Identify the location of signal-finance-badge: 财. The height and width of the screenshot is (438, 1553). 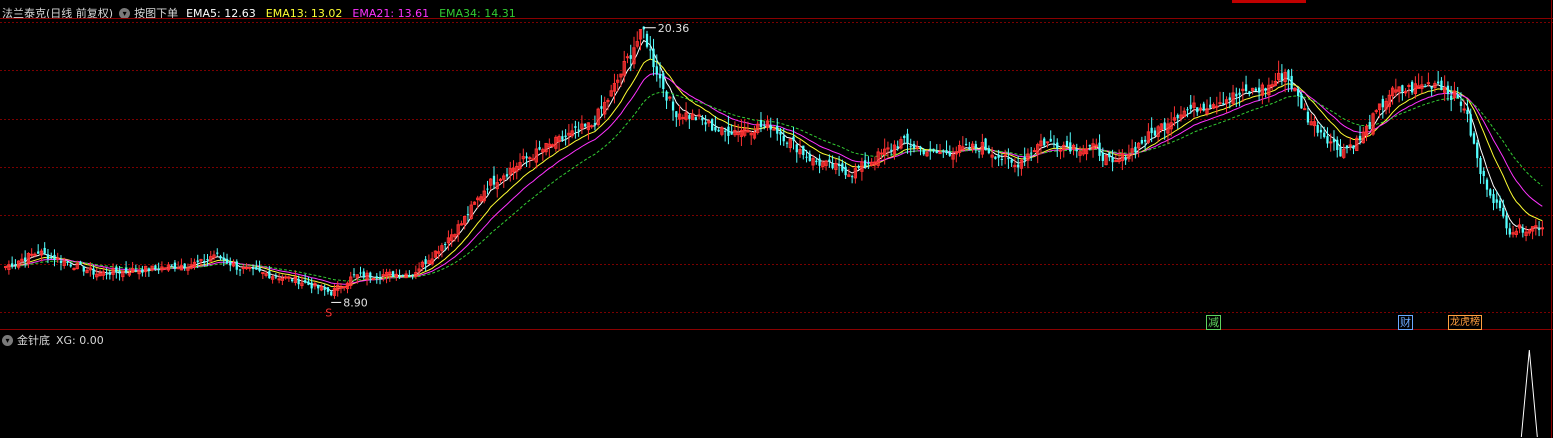
(1405, 322).